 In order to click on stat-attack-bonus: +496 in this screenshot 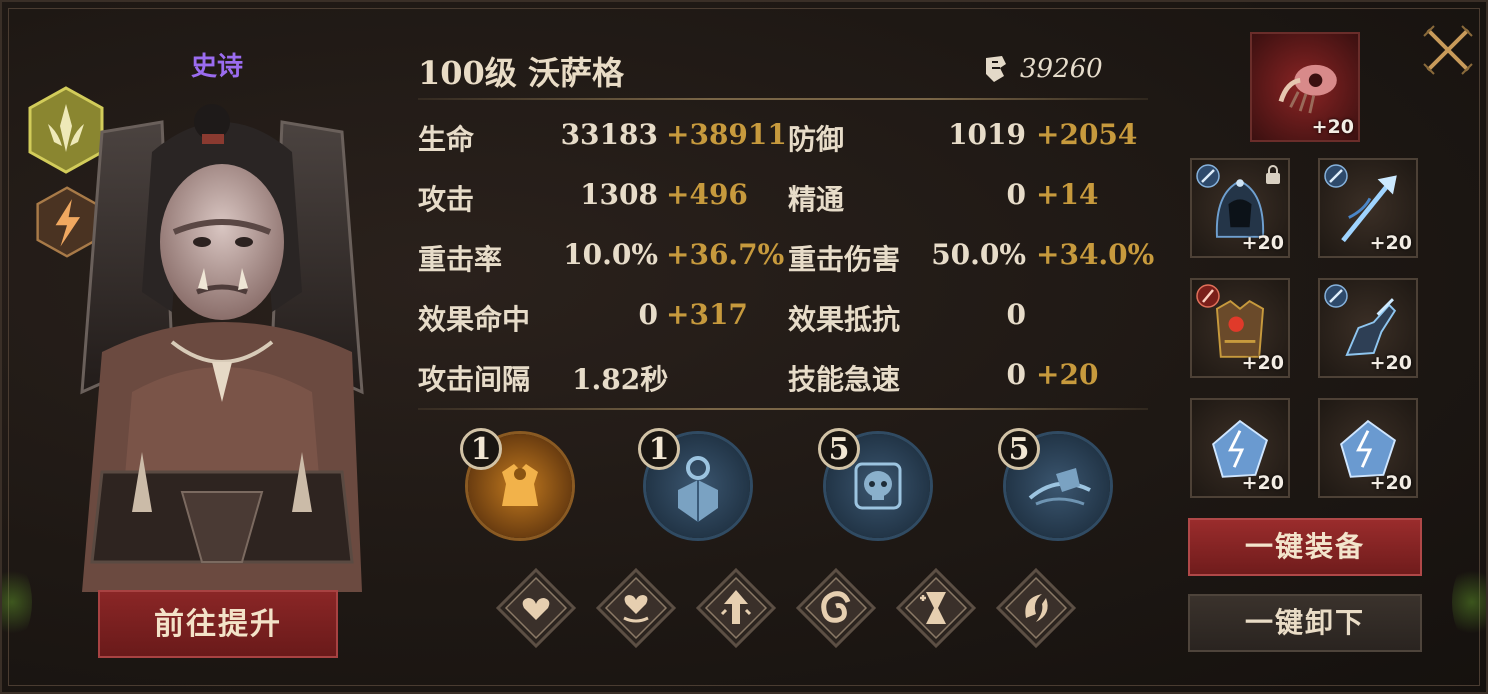, I will do `click(707, 194)`.